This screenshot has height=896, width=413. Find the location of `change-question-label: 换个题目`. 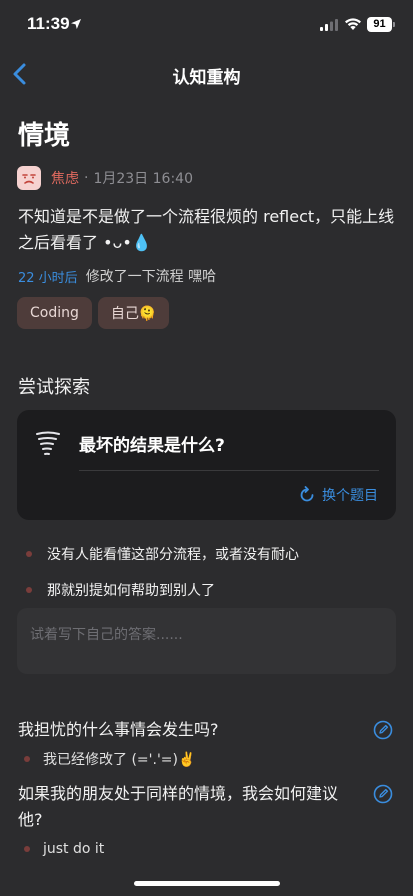

change-question-label: 换个题目 is located at coordinates (350, 496).